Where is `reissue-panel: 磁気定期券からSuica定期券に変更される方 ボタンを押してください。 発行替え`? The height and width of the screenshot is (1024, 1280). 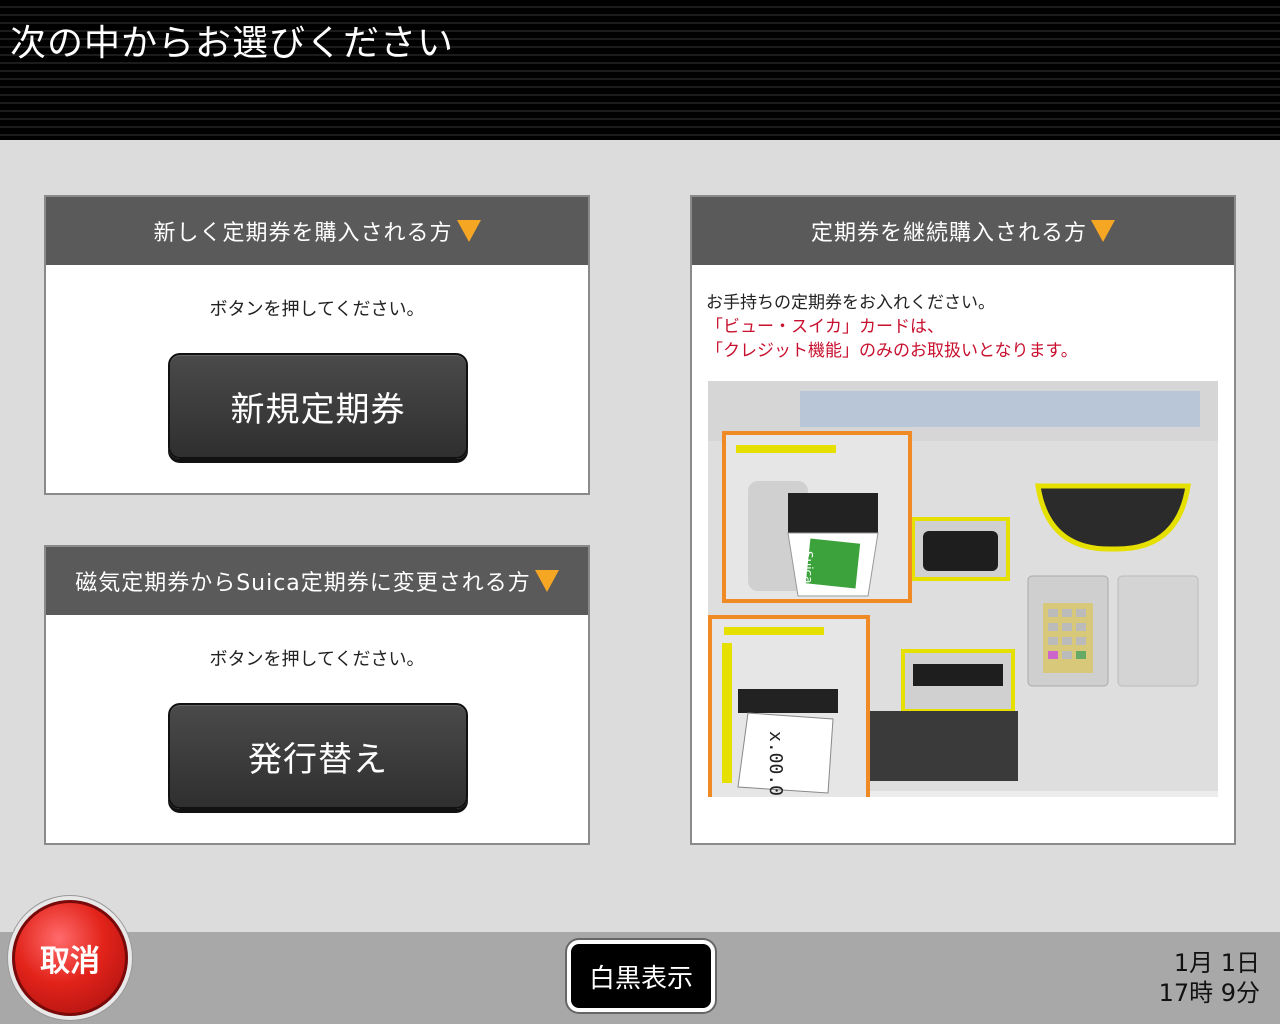
reissue-panel: 磁気定期券からSuica定期券に変更される方 ボタンを押してください。 発行替え is located at coordinates (317, 695).